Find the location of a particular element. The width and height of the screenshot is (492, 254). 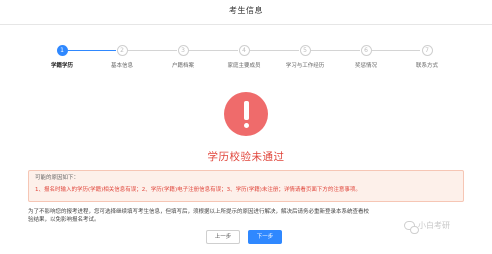

step-label: 户籍档案 is located at coordinates (182, 66).